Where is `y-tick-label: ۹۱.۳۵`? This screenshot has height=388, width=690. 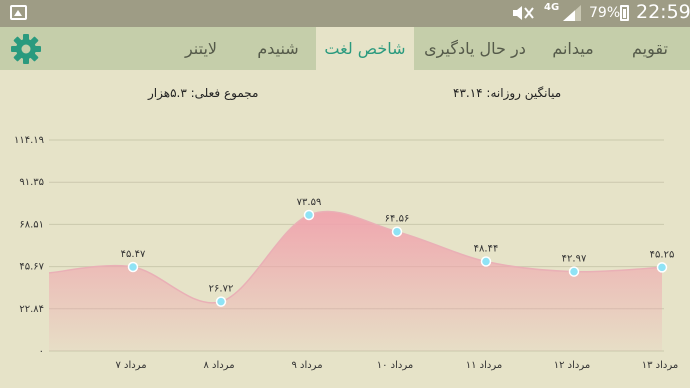 y-tick-label: ۹۱.۳۵ is located at coordinates (31, 182).